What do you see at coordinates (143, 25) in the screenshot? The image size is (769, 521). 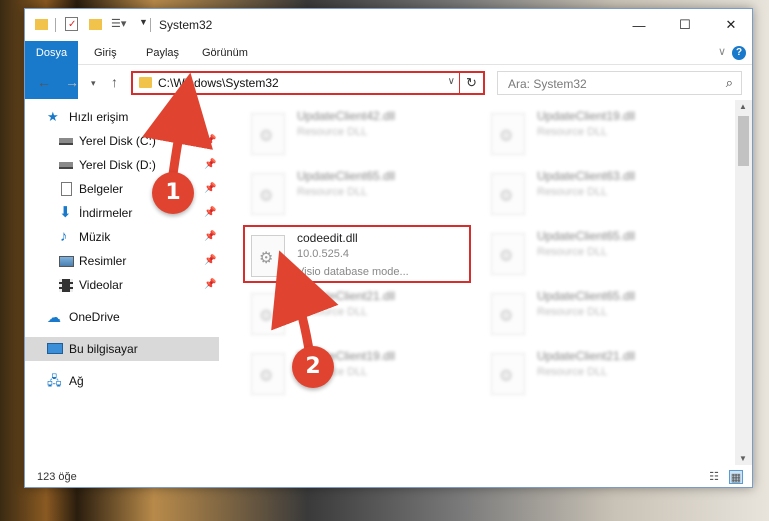 I see `chevron-down-icon: ▼` at bounding box center [143, 25].